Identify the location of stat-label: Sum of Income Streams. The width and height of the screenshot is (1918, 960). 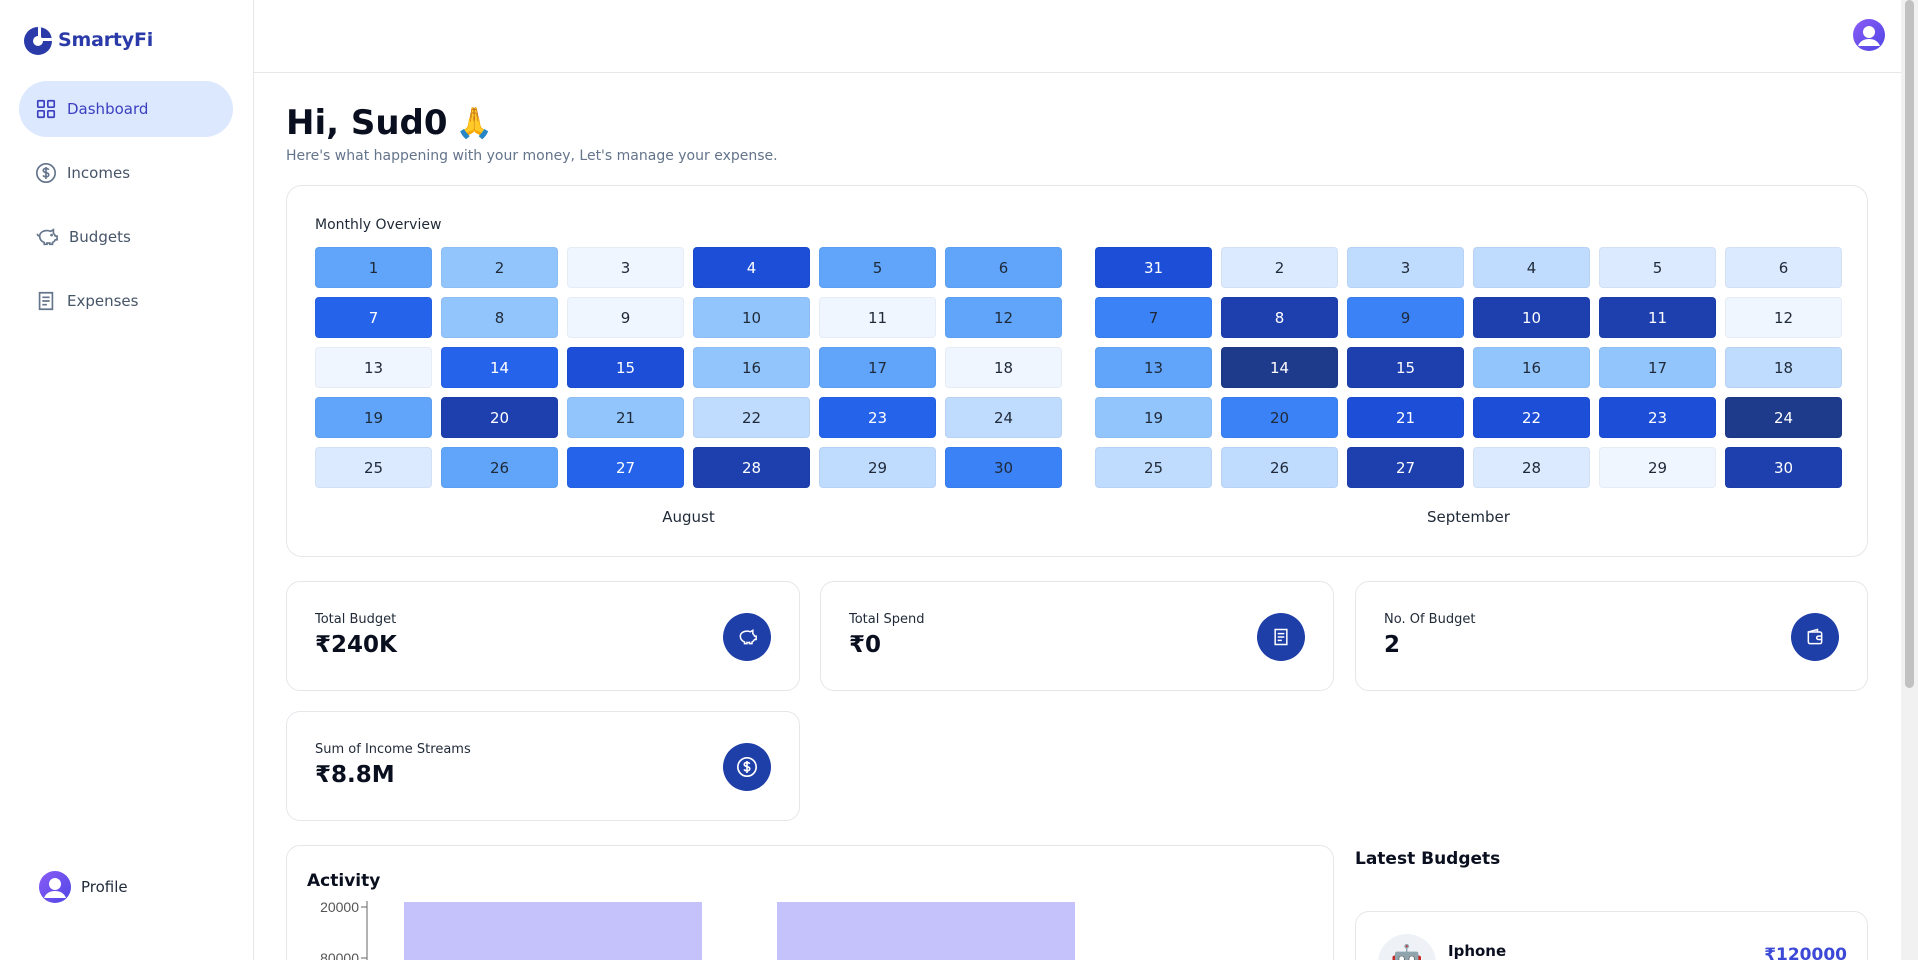
(393, 749).